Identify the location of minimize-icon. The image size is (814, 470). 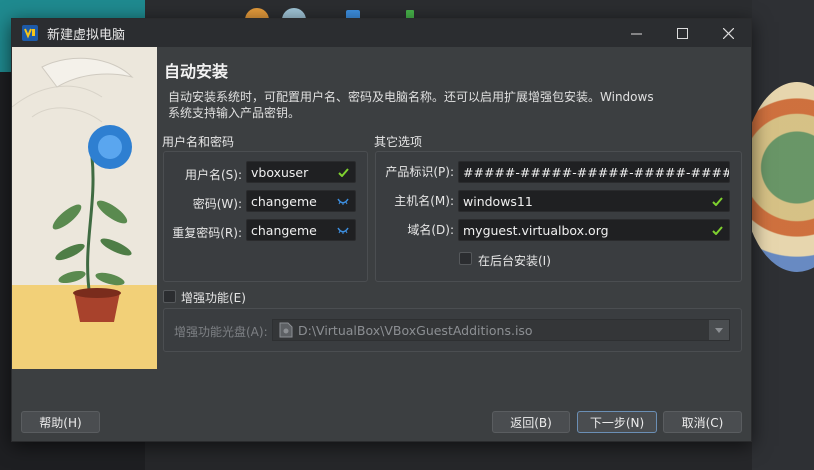
(636, 33).